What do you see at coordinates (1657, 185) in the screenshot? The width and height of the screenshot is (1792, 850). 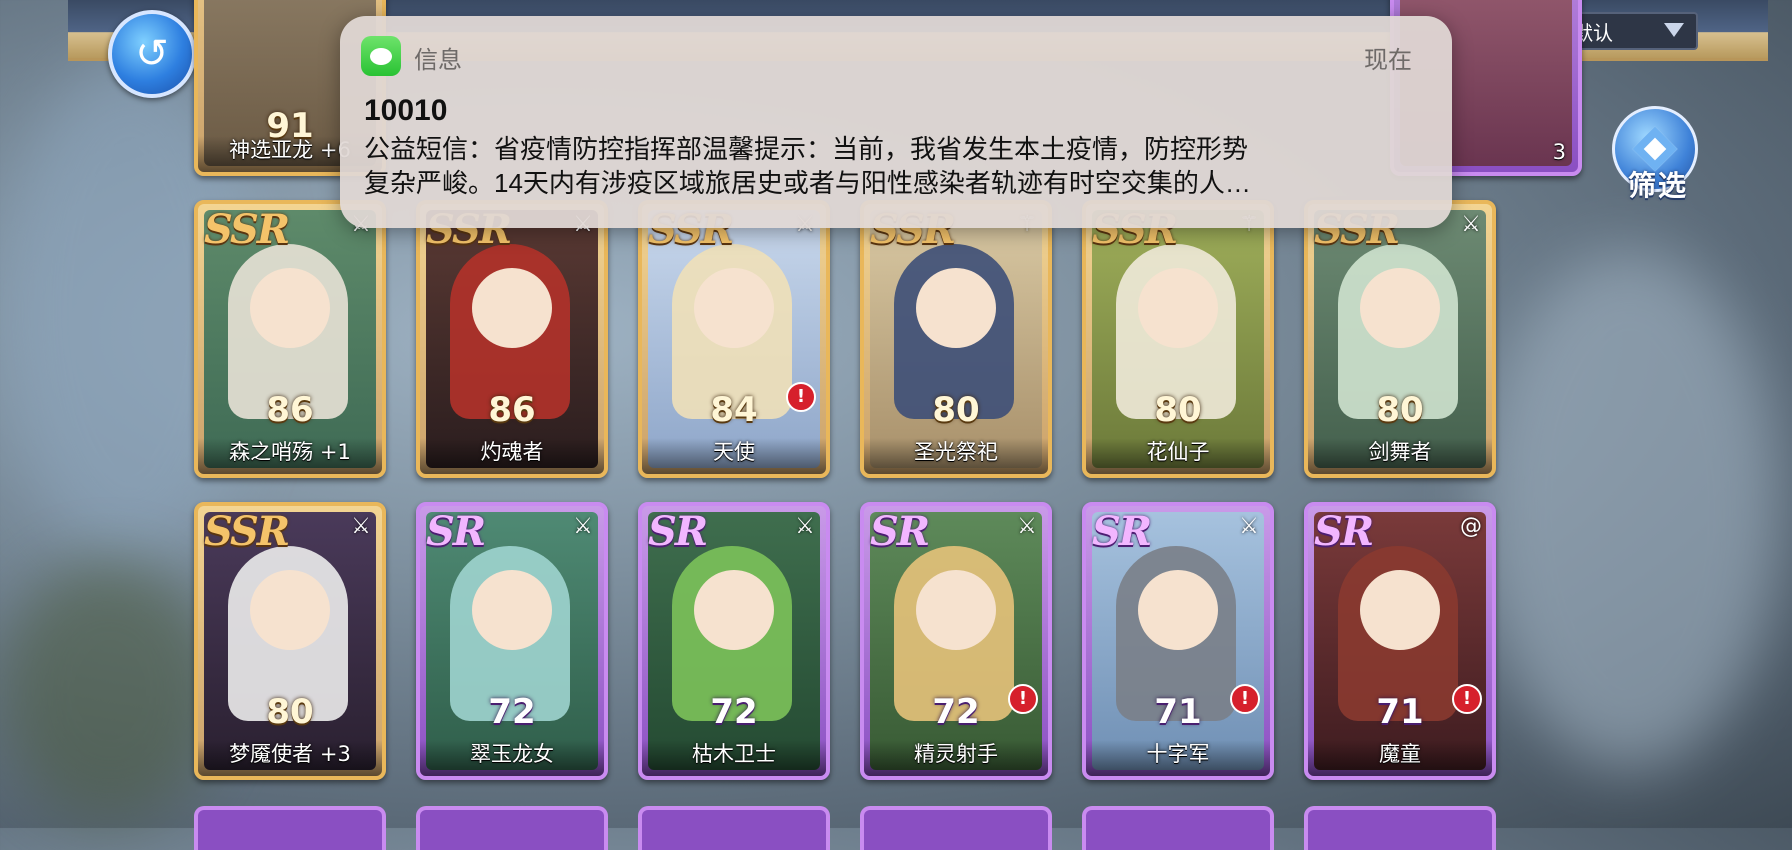 I see `filter-label: 筛选` at bounding box center [1657, 185].